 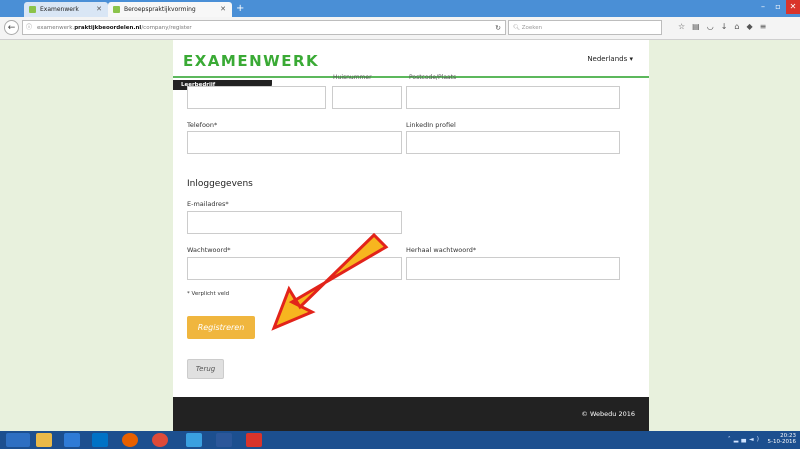 I want to click on reading-list-icon: ▤, so click(x=699, y=26).